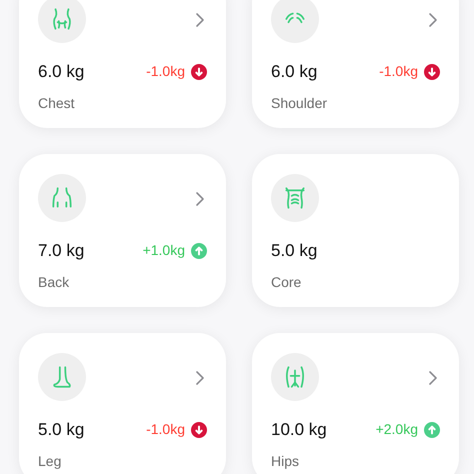 This screenshot has height=474, width=474. I want to click on muscle-card: 5.0 kg Core, so click(355, 230).